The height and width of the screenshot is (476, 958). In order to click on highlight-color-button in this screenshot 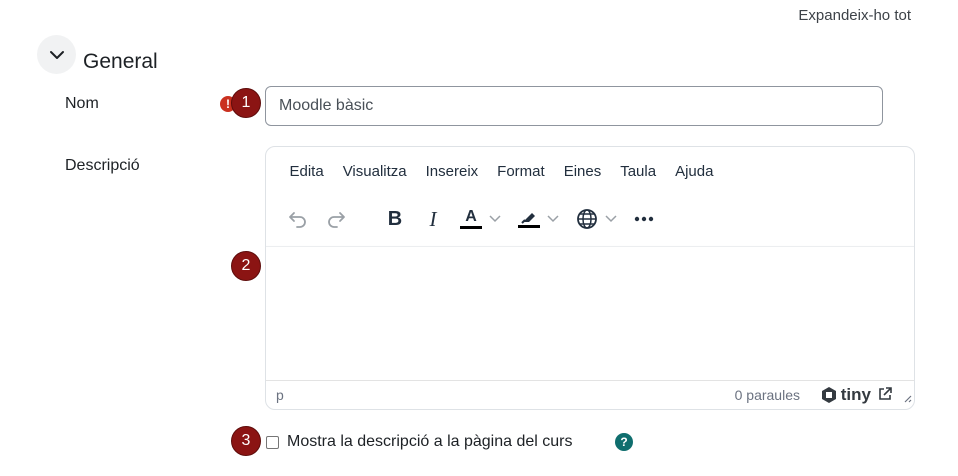, I will do `click(539, 219)`.